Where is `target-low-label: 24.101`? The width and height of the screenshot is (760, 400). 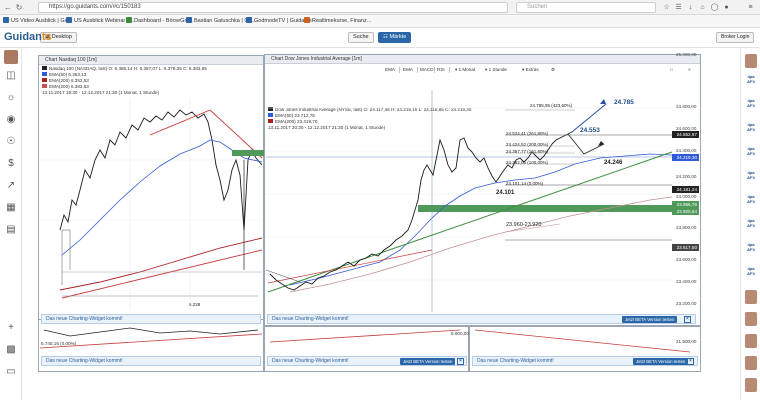
target-low-label: 24.101 is located at coordinates (505, 193).